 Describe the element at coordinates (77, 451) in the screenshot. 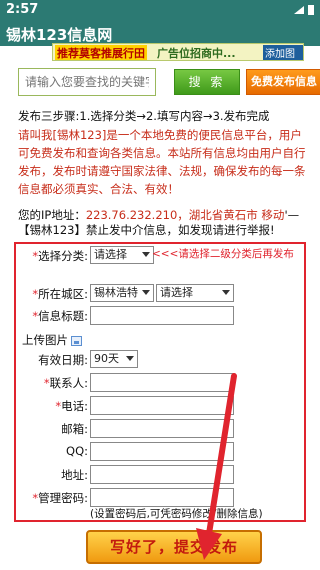

I see `qq-label: QQ:` at that location.